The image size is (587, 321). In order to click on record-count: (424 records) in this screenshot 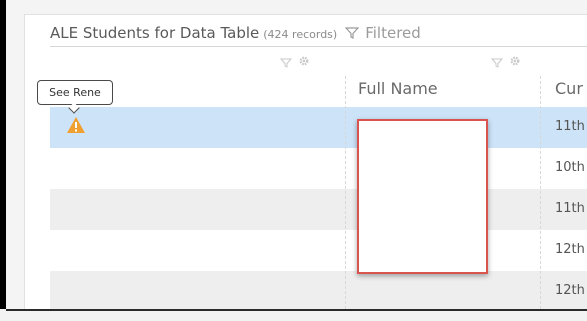, I will do `click(300, 34)`.